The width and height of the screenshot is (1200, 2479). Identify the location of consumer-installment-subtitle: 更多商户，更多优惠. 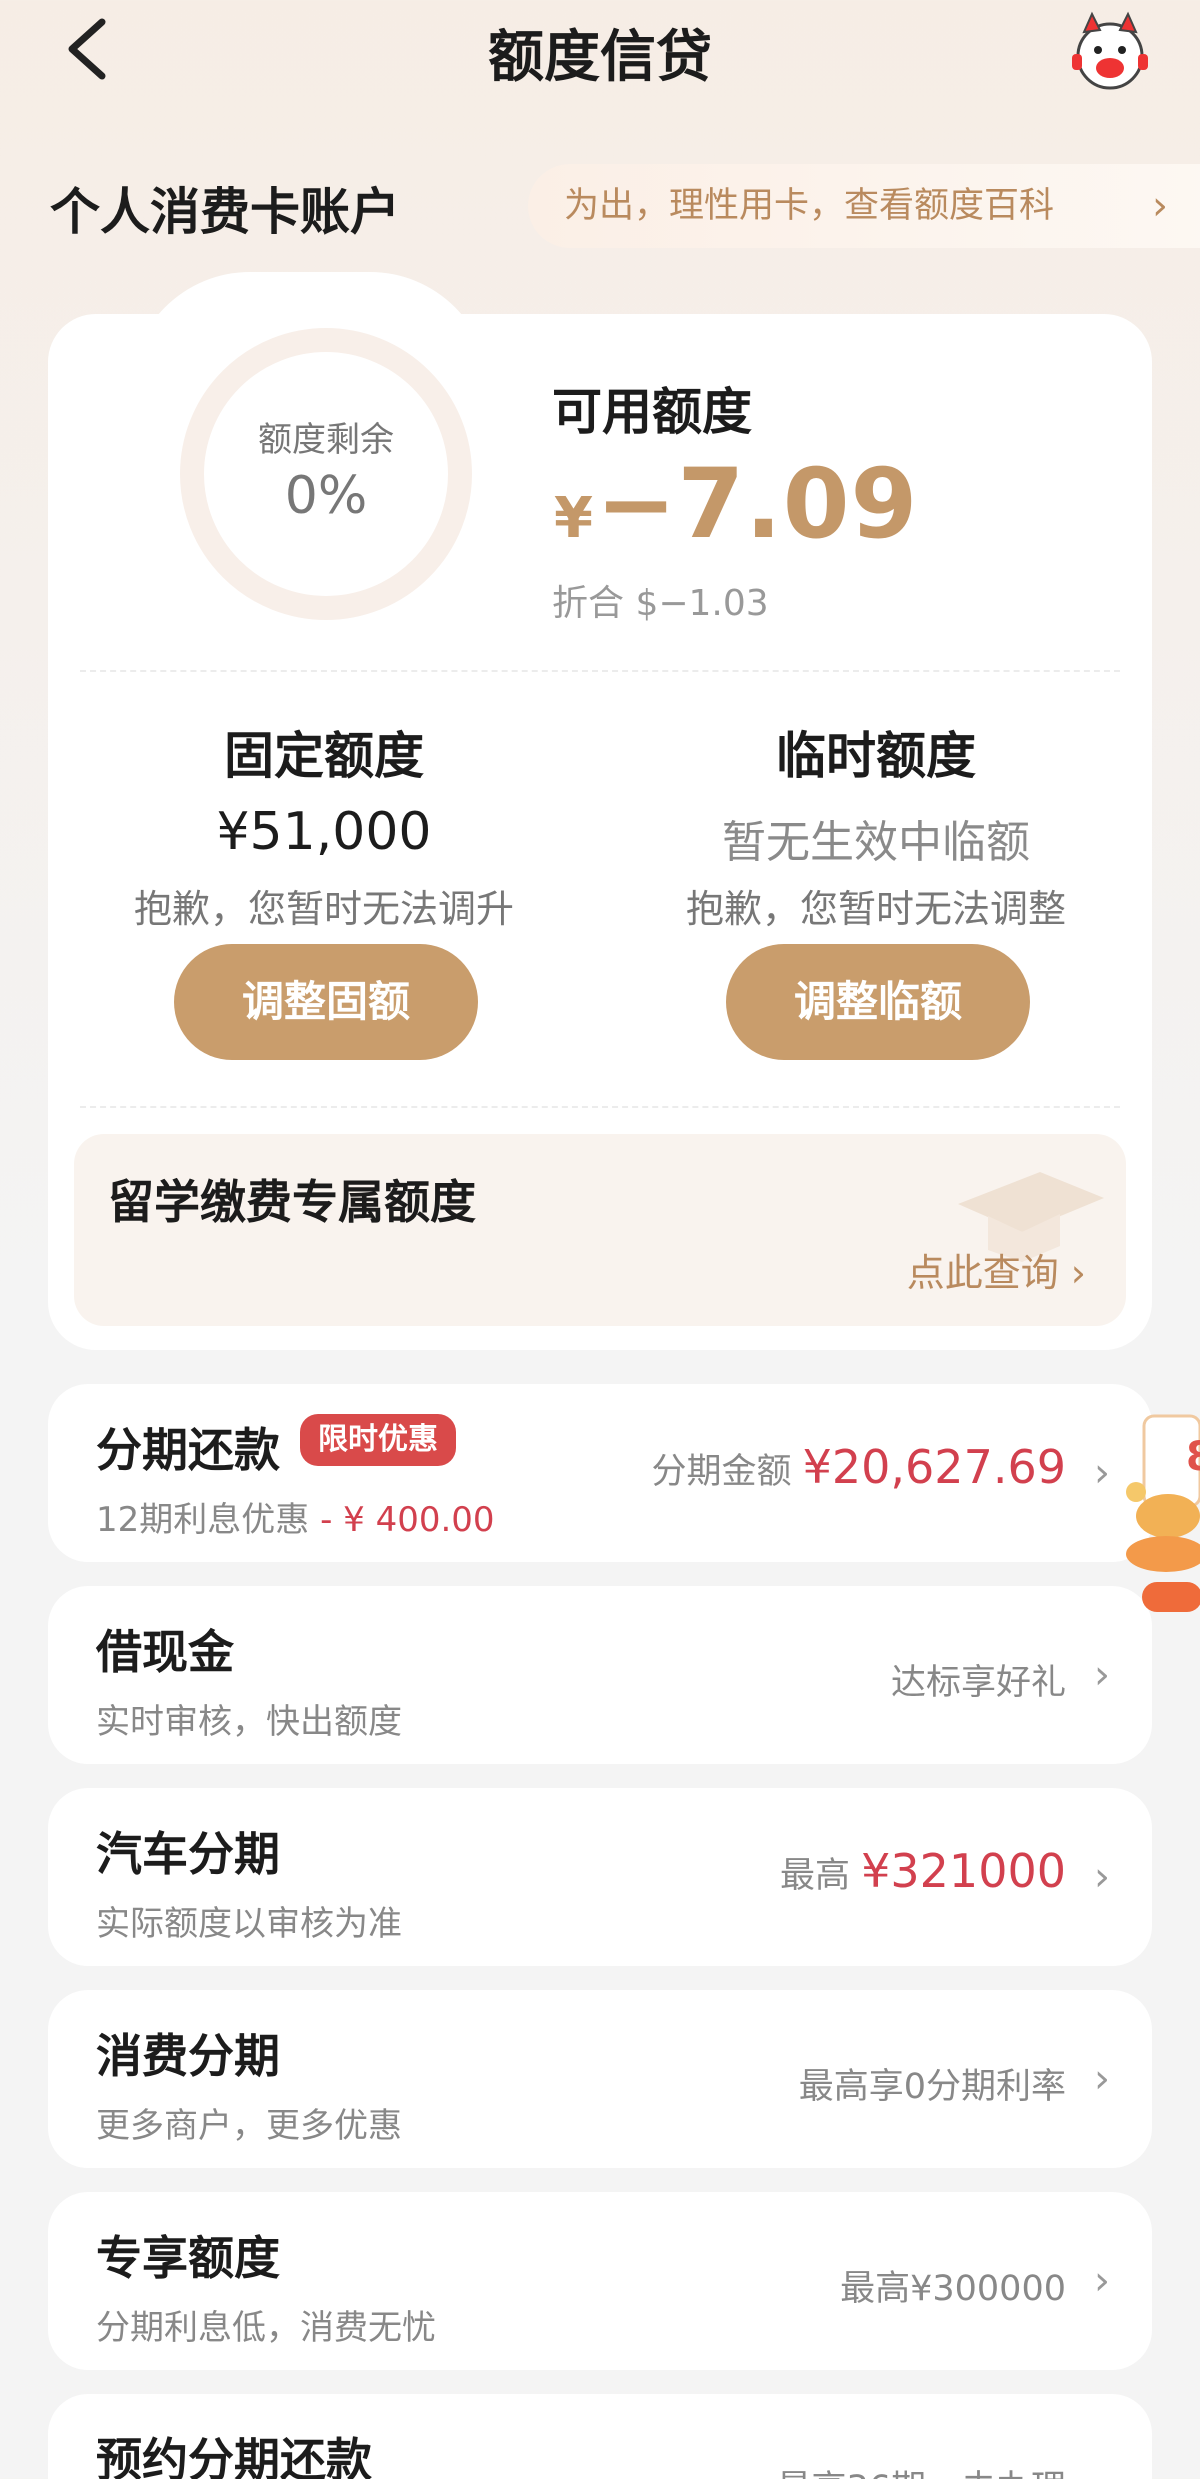
(249, 2126).